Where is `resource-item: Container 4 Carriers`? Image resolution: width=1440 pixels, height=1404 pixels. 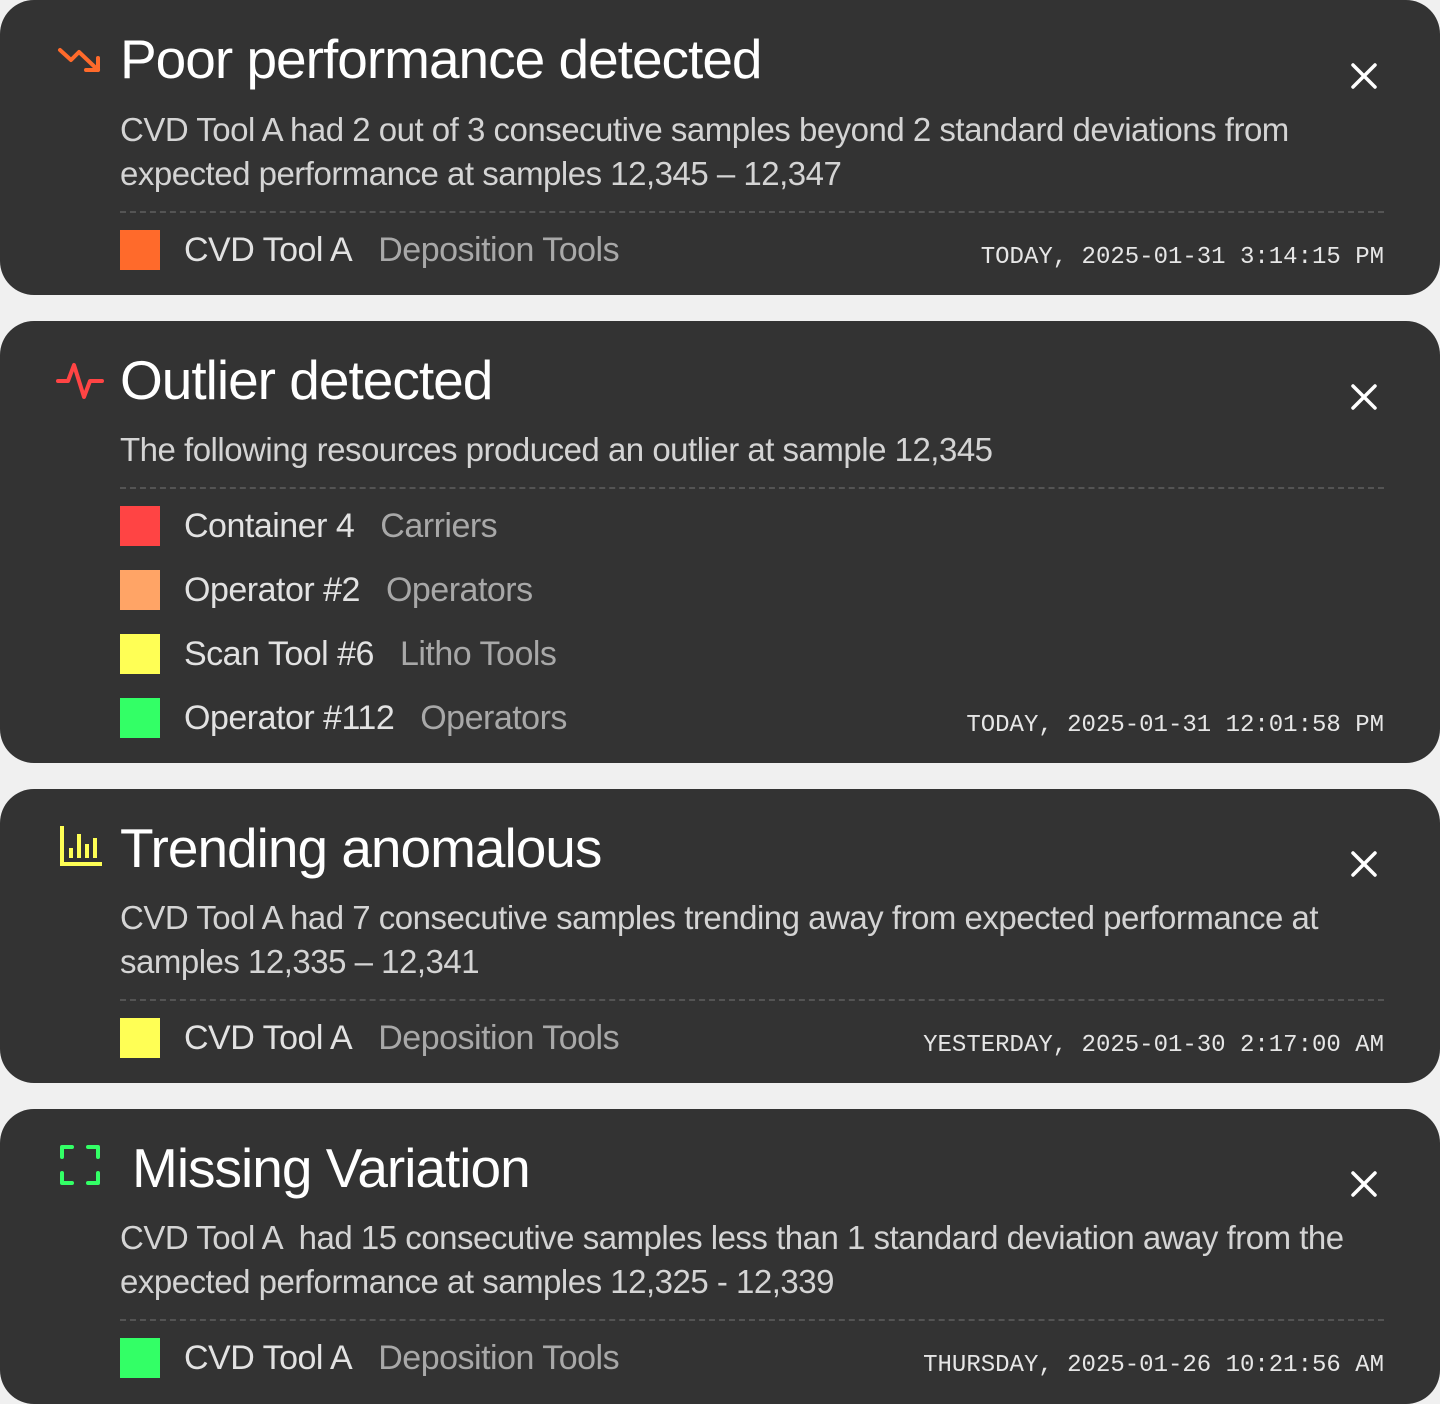 resource-item: Container 4 Carriers is located at coordinates (309, 526).